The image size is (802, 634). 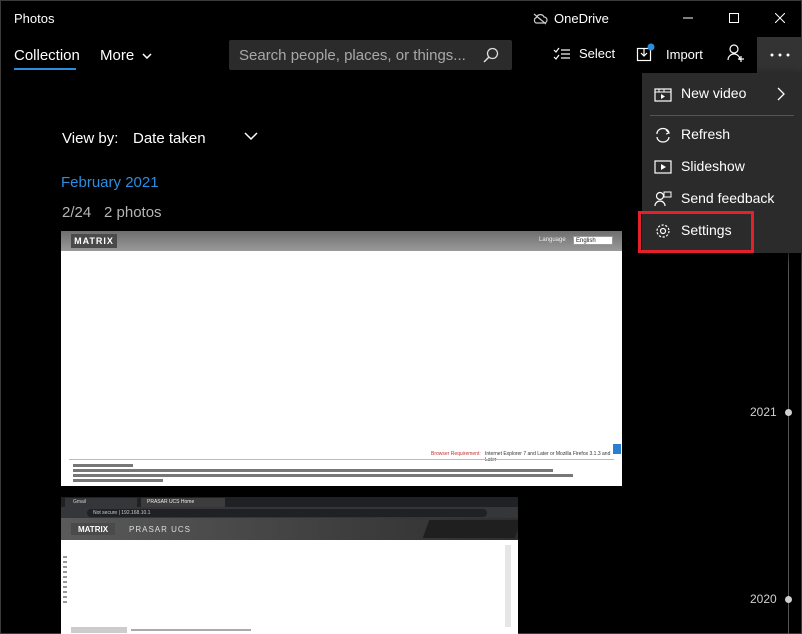 I want to click on add-person-icon, so click(x=735, y=53).